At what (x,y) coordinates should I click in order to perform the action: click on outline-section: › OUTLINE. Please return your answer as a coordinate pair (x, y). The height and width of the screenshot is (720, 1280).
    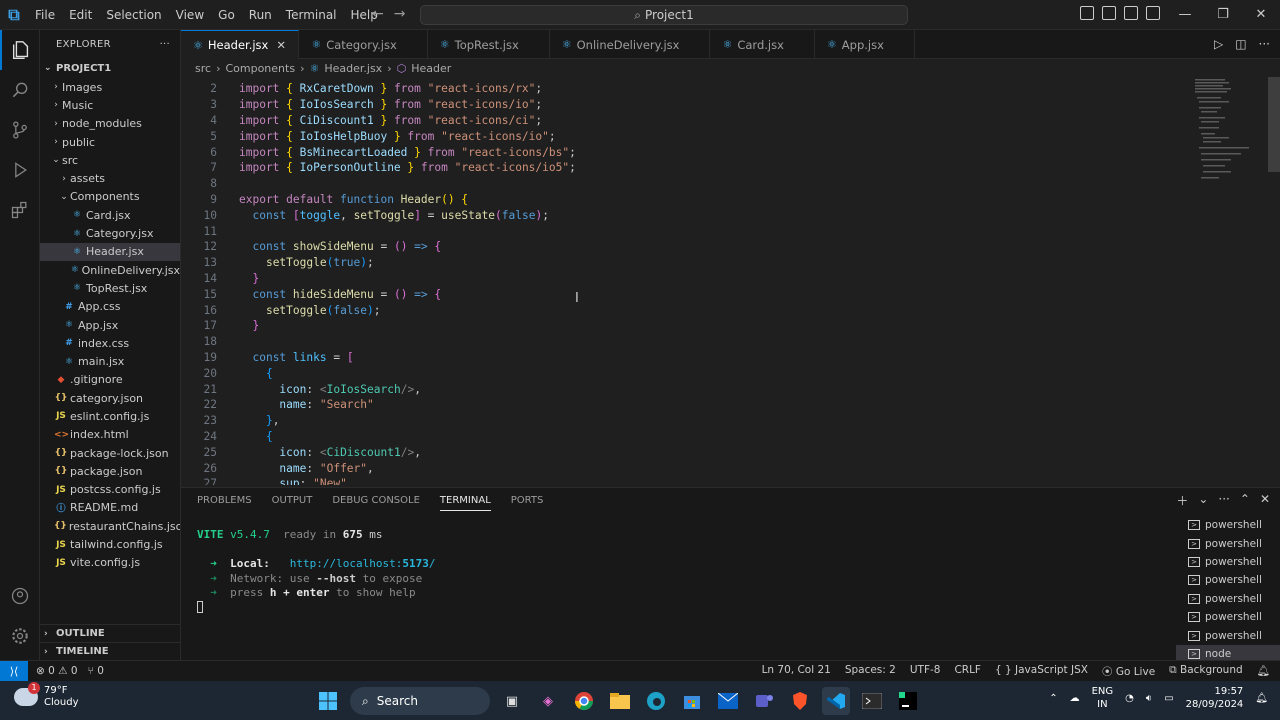
    Looking at the image, I should click on (110, 633).